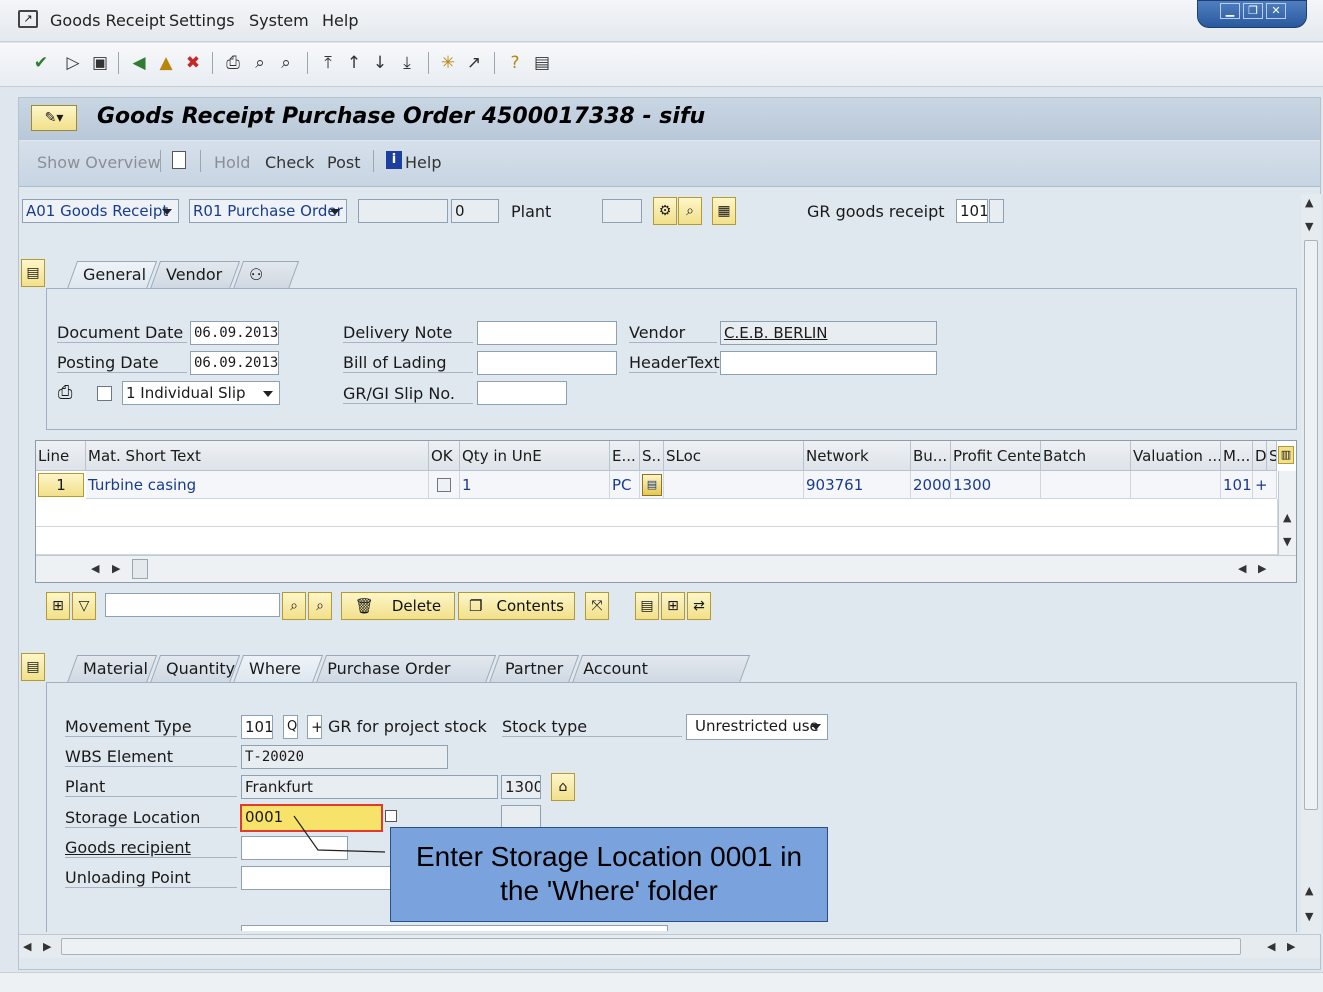 The image size is (1323, 992). What do you see at coordinates (1265, 485) in the screenshot?
I see `row-debit: +` at bounding box center [1265, 485].